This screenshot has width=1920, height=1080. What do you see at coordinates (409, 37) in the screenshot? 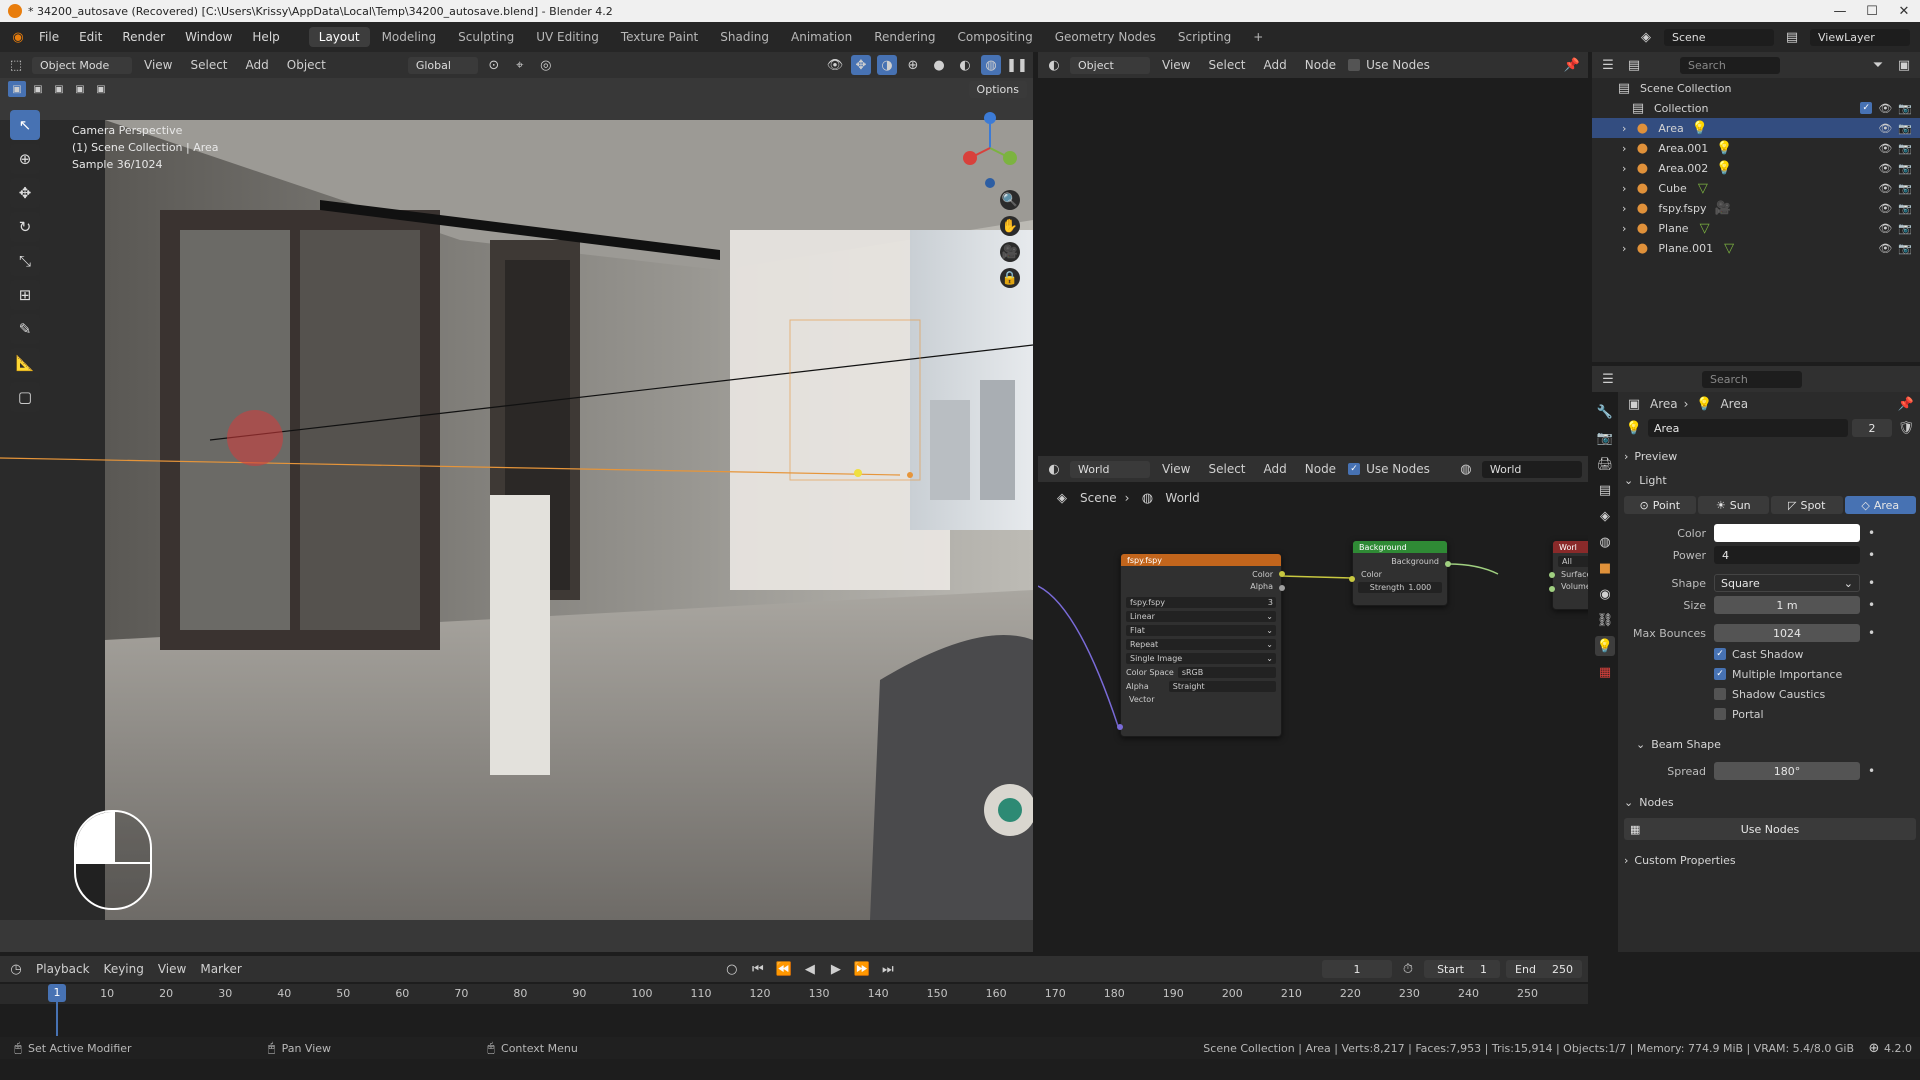
I see `tab-modeling: Modeling` at bounding box center [409, 37].